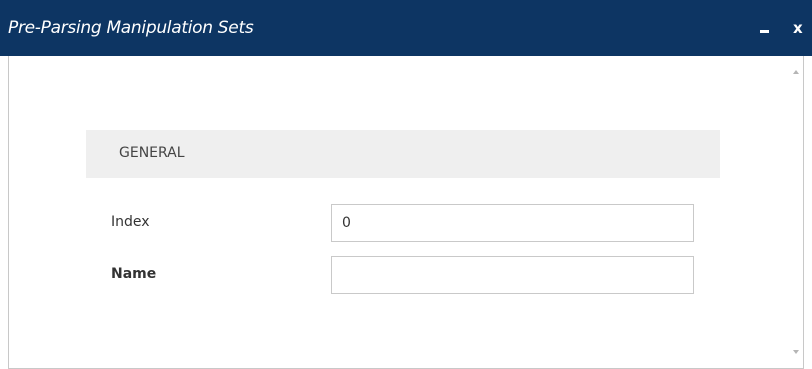  What do you see at coordinates (765, 28) in the screenshot?
I see `minimize-button` at bounding box center [765, 28].